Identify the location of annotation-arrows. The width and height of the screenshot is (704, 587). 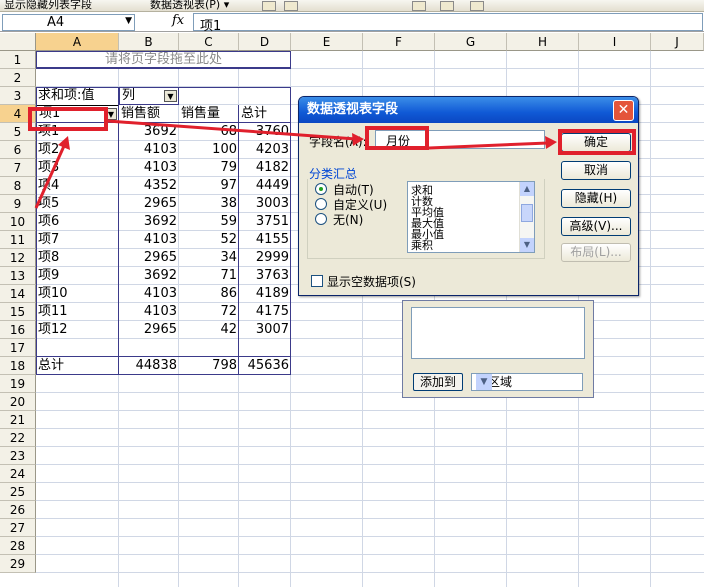
(295, 164).